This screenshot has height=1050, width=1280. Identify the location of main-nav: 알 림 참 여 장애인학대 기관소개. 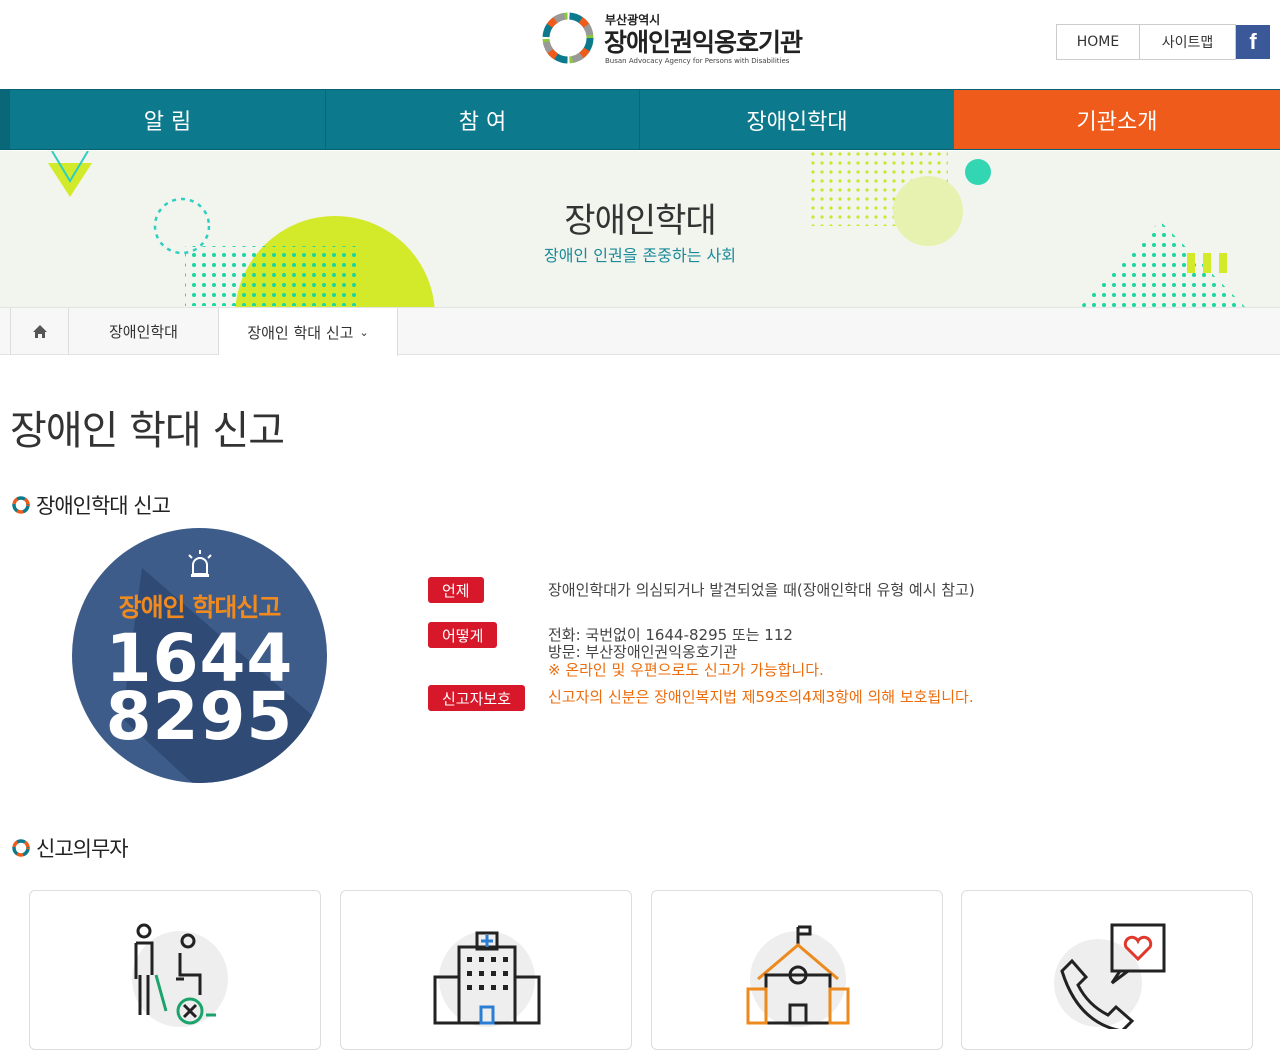
(640, 119).